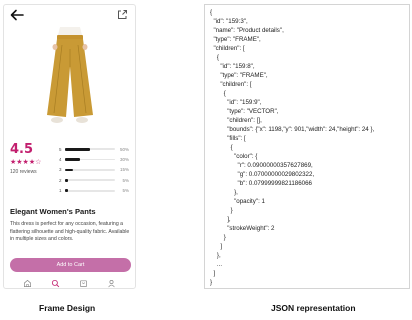  Describe the element at coordinates (261, 183) in the screenshot. I see `json-line: "b": 0.07999999821186066` at that location.